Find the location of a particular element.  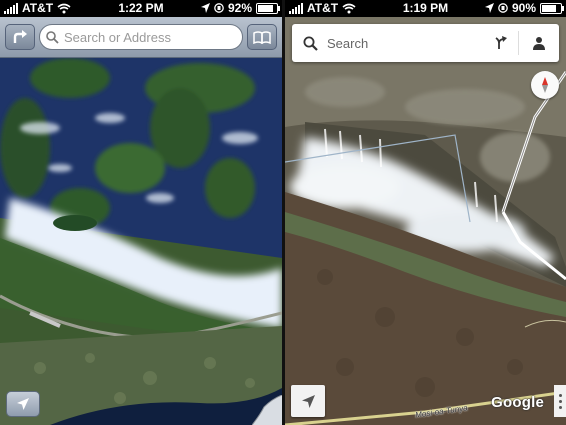

status-bar: AT&T 1:19 PM 90% is located at coordinates (425, 8).